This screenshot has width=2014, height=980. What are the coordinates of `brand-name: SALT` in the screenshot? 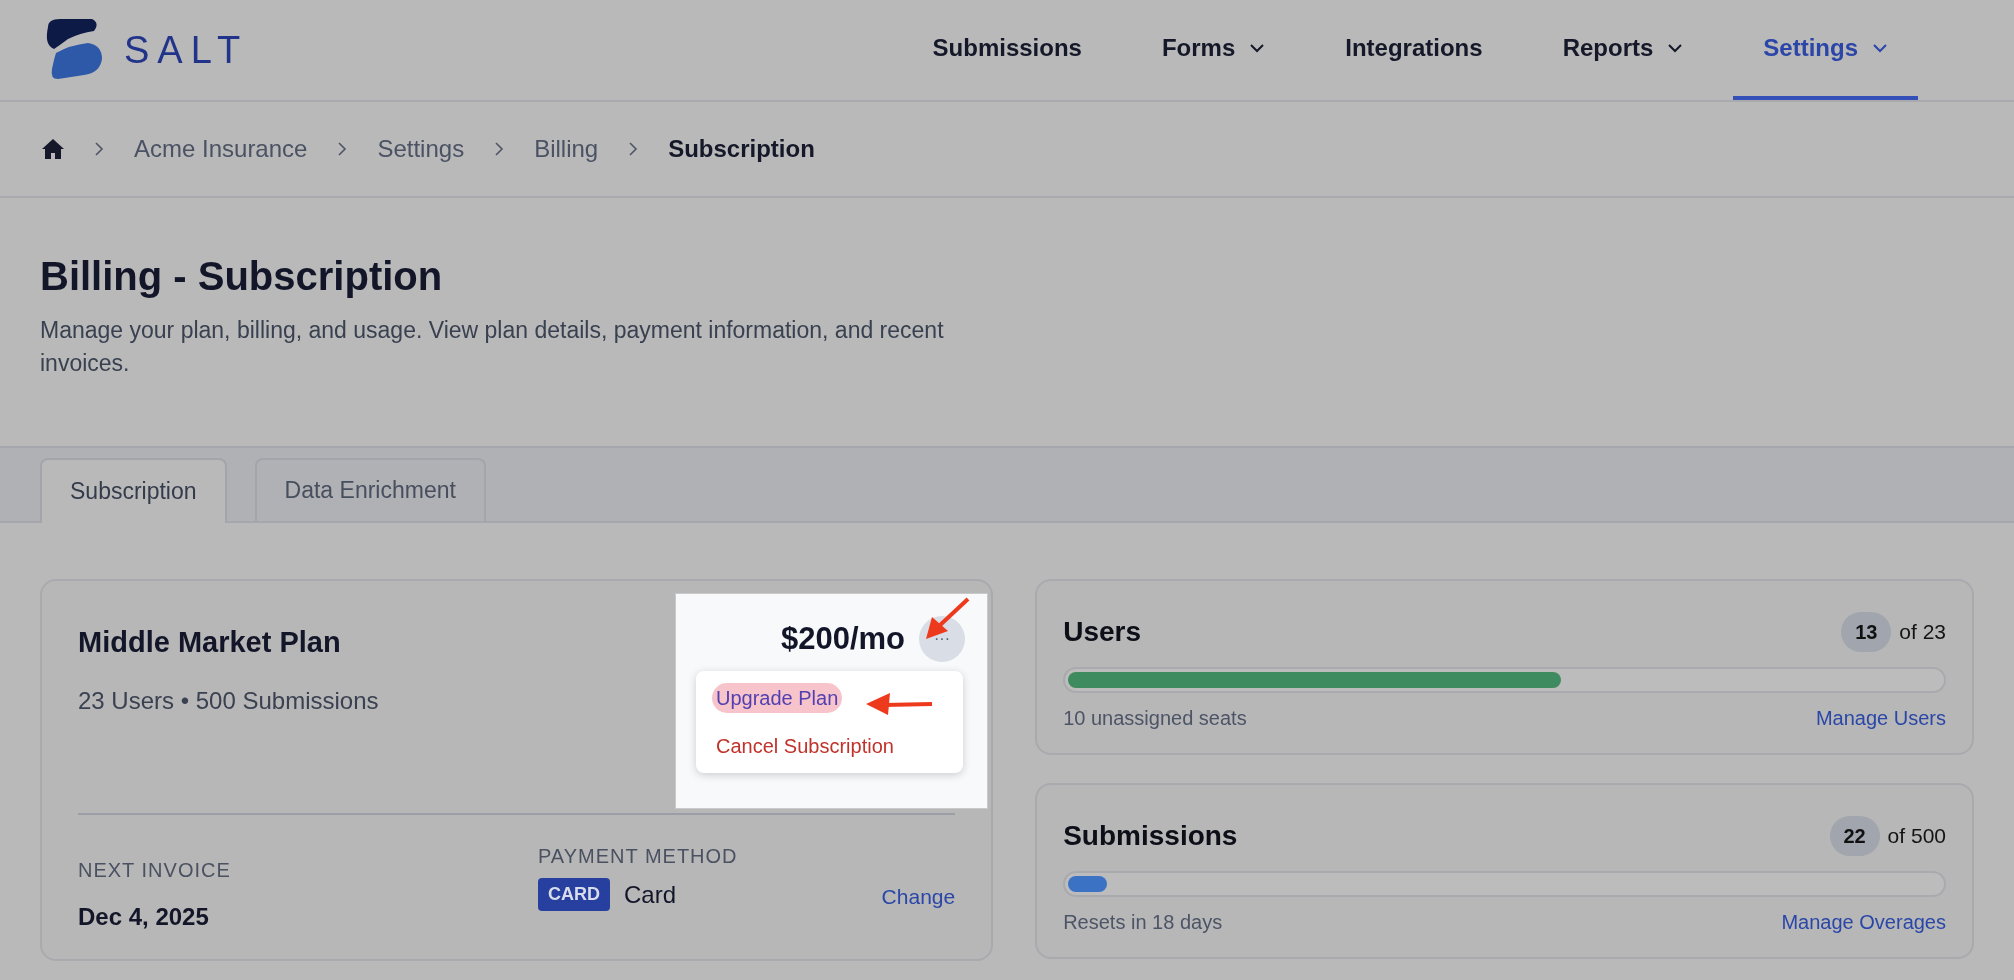 It's located at (186, 50).